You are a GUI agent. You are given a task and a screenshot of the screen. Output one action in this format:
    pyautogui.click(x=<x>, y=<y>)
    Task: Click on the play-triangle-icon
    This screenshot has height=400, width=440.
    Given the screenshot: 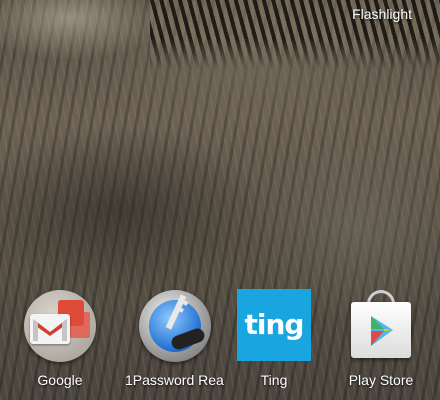 What is the action you would take?
    pyautogui.click(x=382, y=331)
    